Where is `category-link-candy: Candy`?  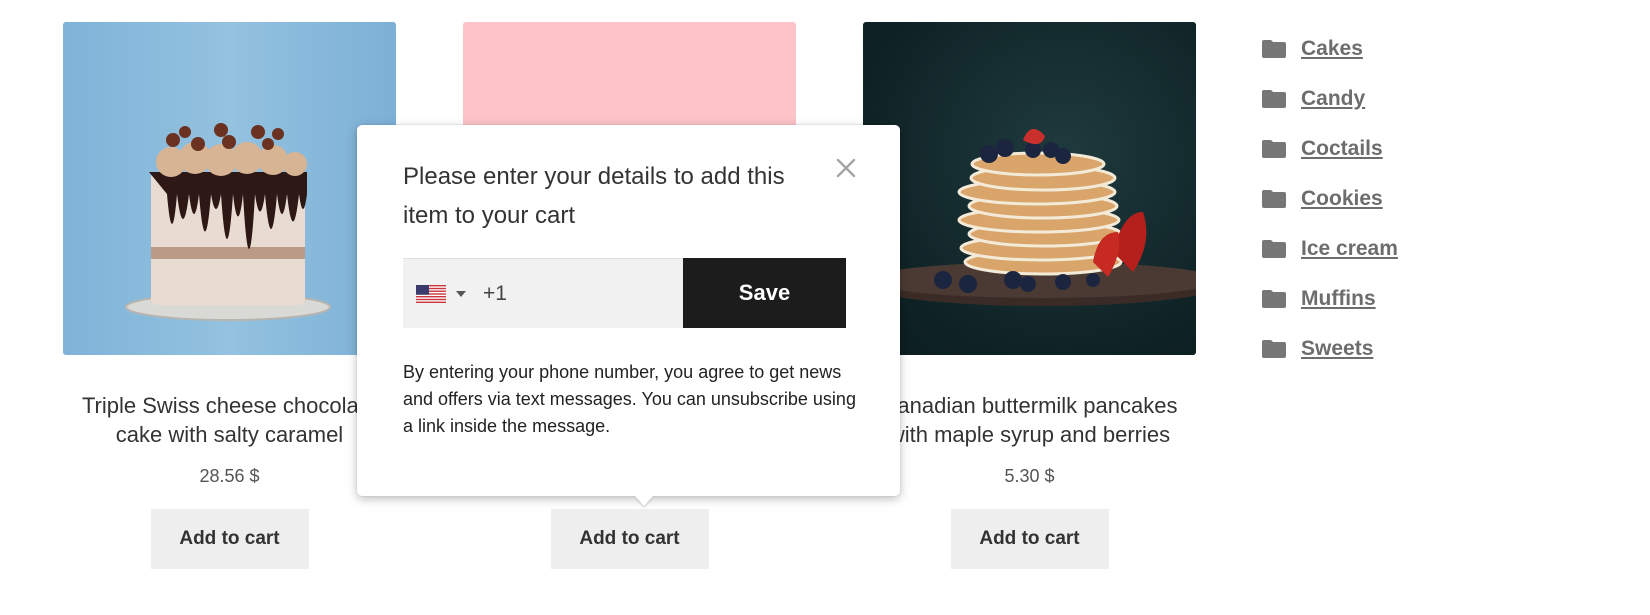
category-link-candy: Candy is located at coordinates (1333, 99).